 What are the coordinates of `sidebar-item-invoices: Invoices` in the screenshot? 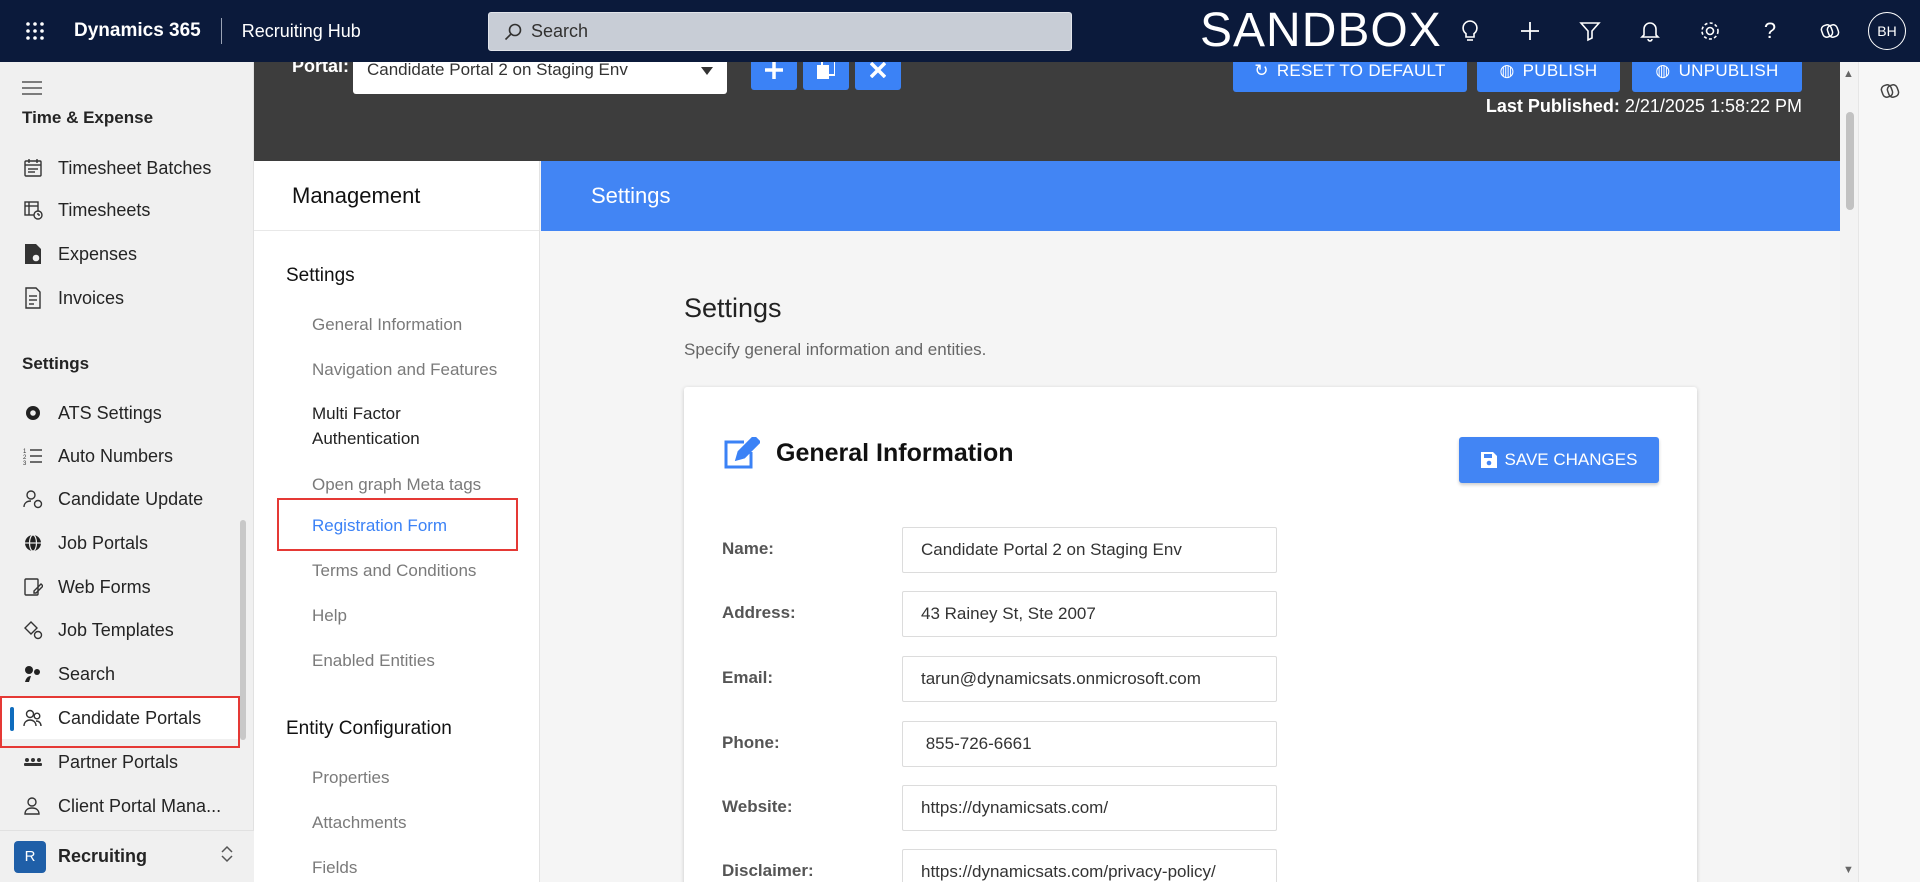 It's located at (120, 298).